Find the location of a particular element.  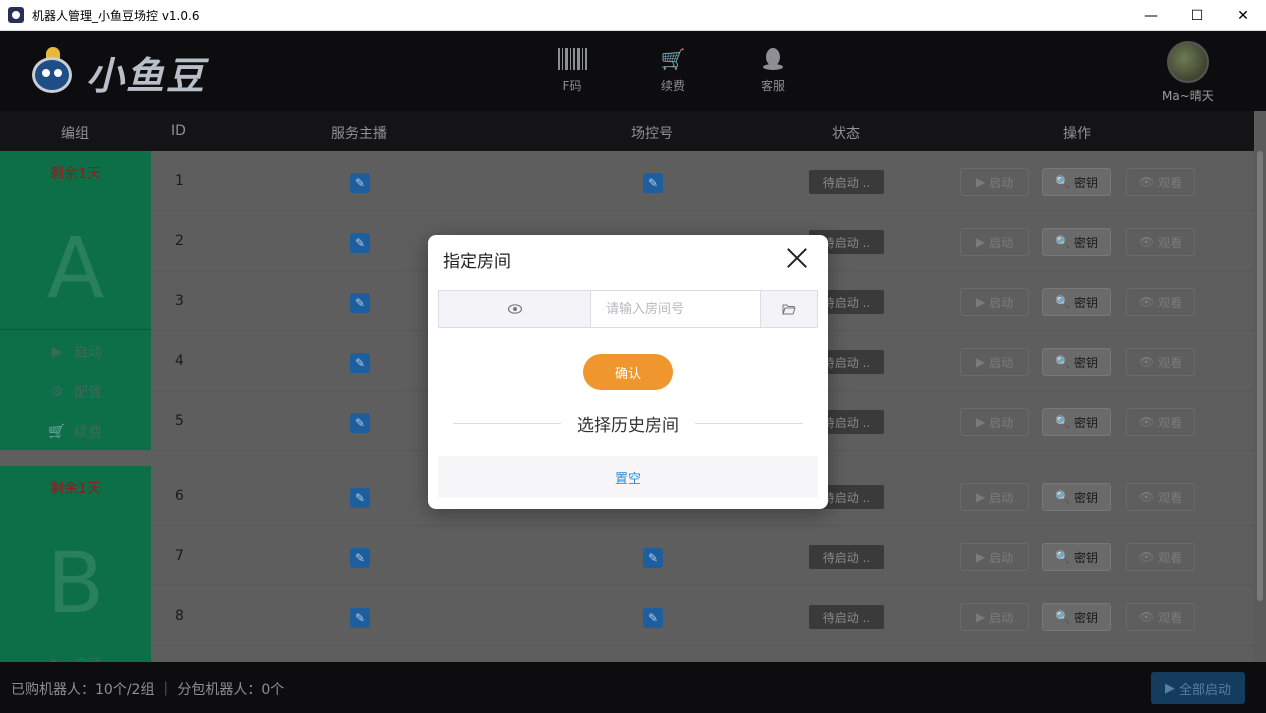

window-titlebar: 机器人管理_小鱼豆场控 v1.0.6 — ☐ ✕ is located at coordinates (633, 15).